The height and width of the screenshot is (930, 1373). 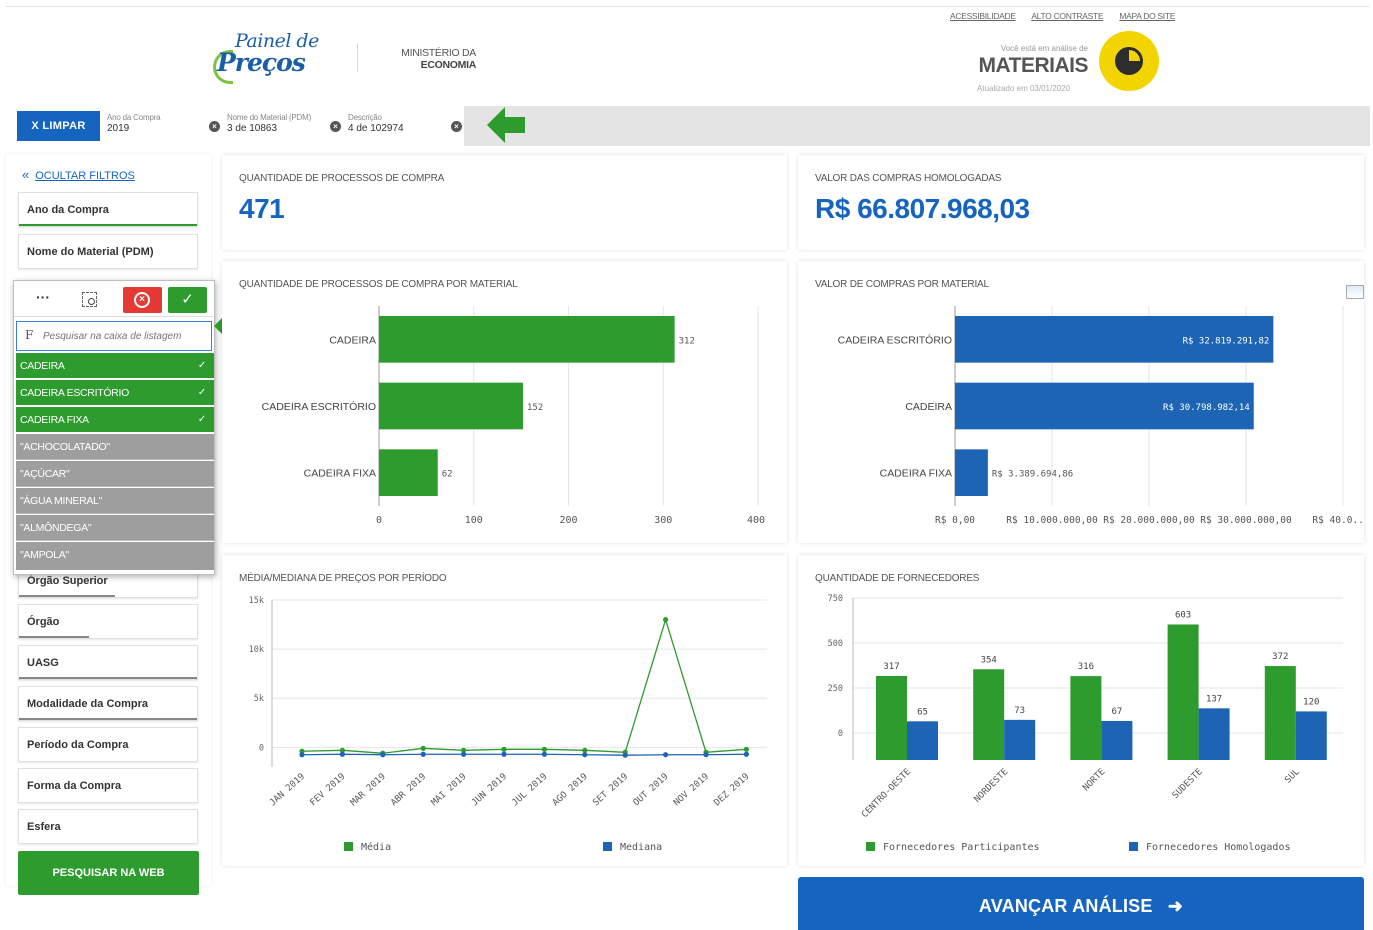 I want to click on search-web-button: PESQUISAR NA WEB, so click(x=108, y=873).